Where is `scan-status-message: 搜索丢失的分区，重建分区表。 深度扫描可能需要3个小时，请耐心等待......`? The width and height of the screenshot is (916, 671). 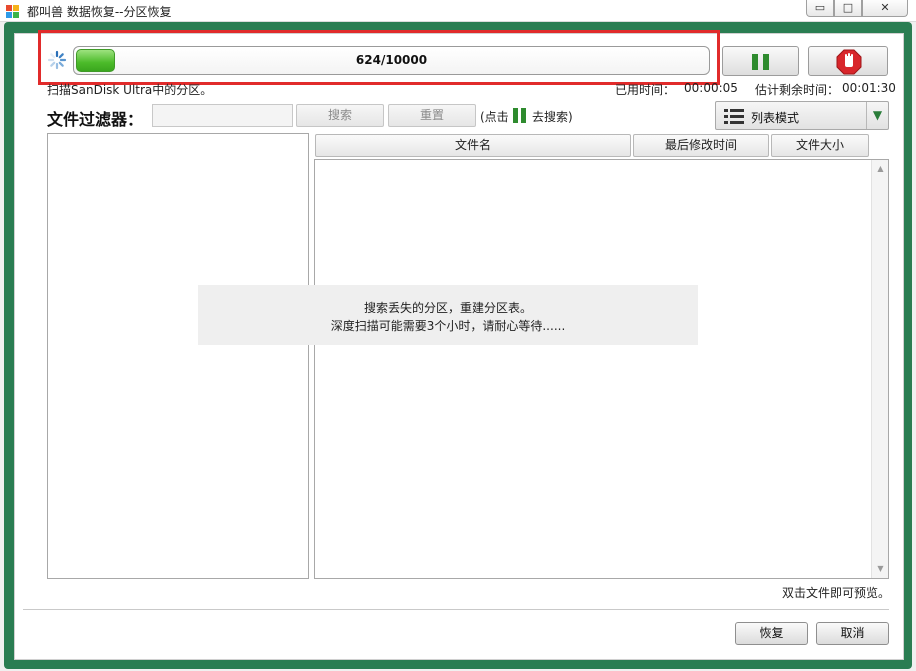 scan-status-message: 搜索丢失的分区，重建分区表。 深度扫描可能需要3个小时，请耐心等待...... is located at coordinates (448, 315).